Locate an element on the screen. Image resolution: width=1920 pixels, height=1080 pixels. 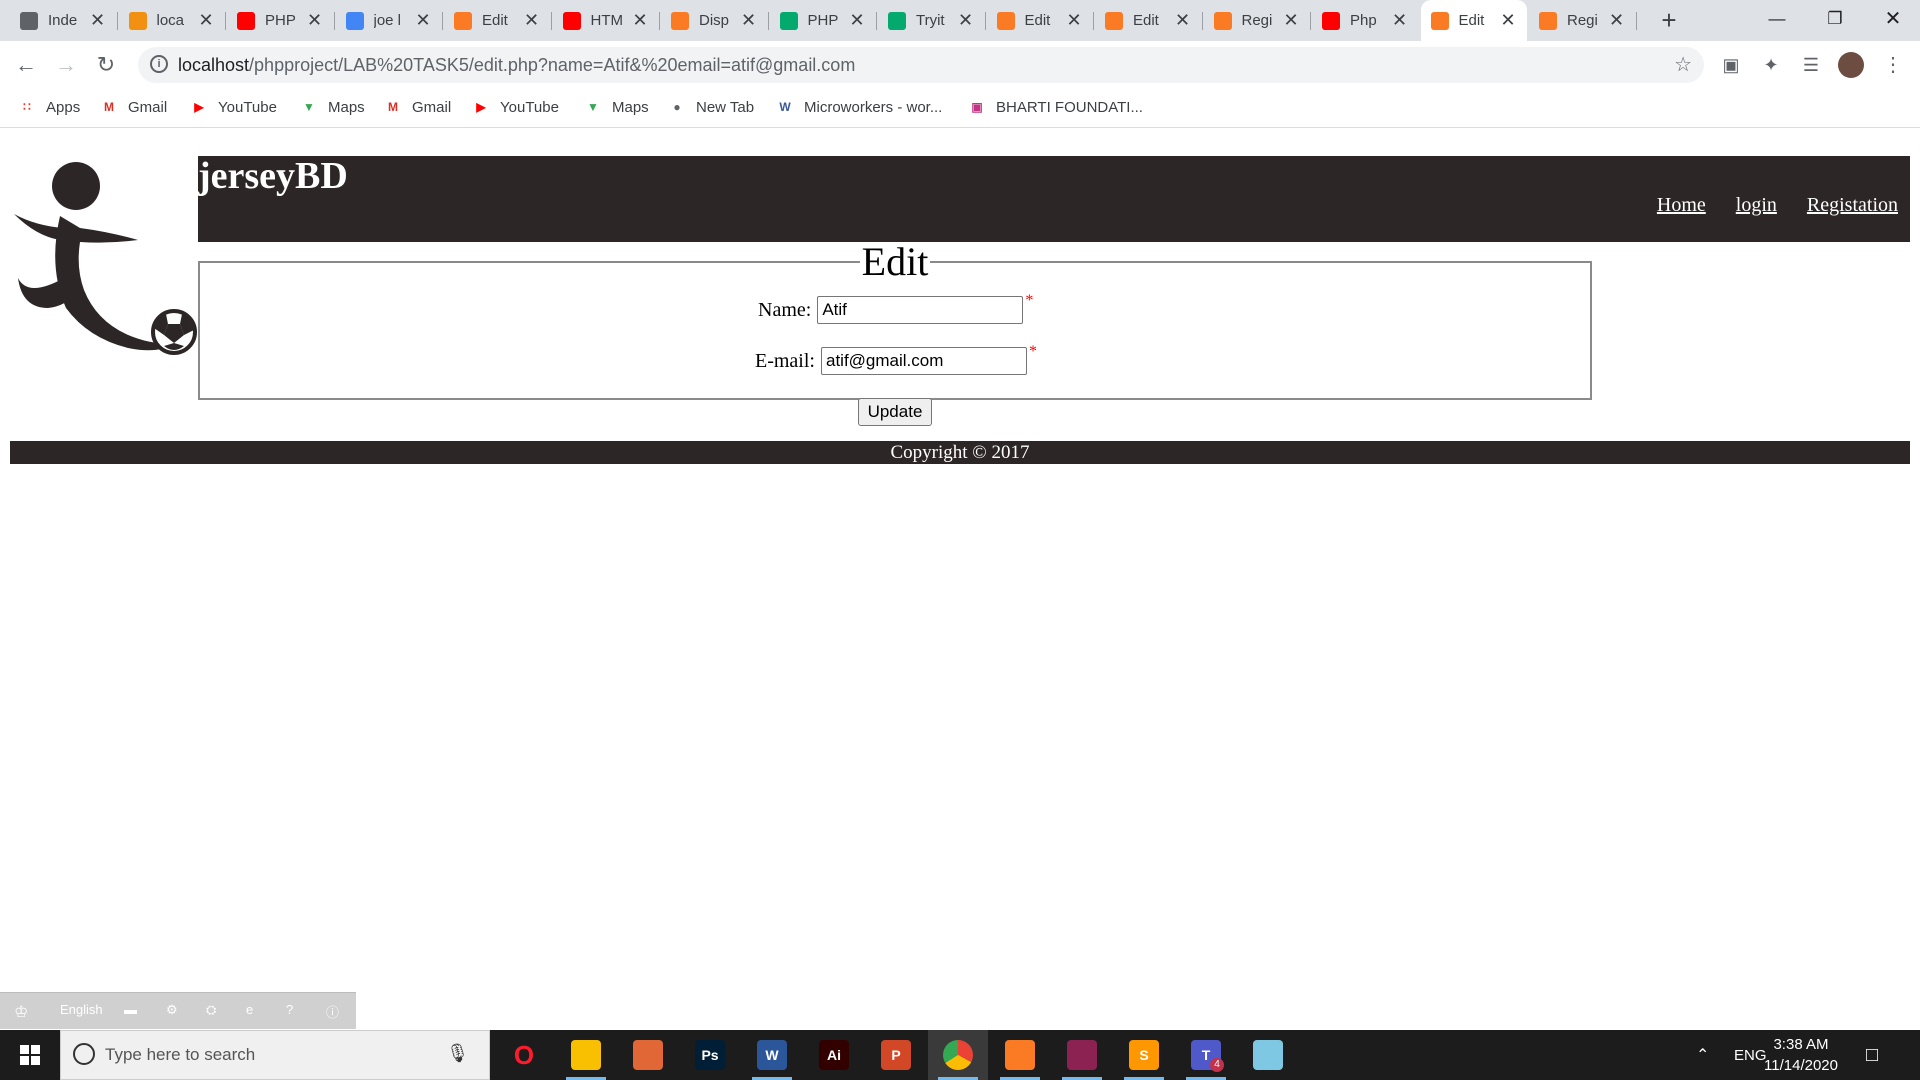
extensions-puzzle-icon: ✦ is located at coordinates (1771, 65).